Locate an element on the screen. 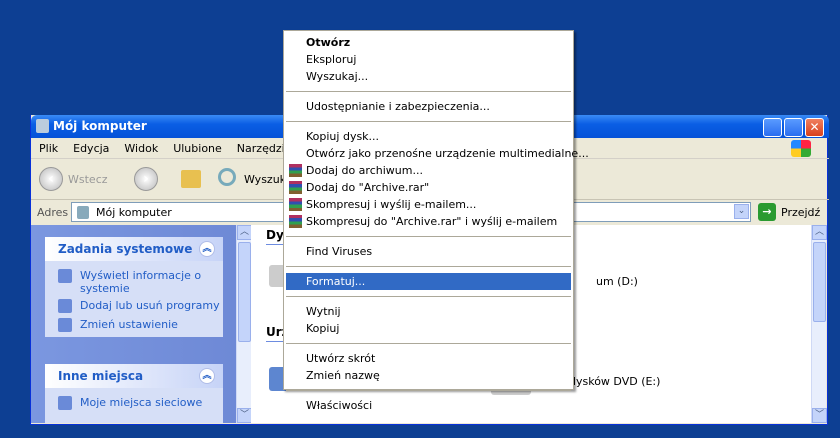 This screenshot has width=840, height=438. menu-edycja: Edycja is located at coordinates (91, 150).